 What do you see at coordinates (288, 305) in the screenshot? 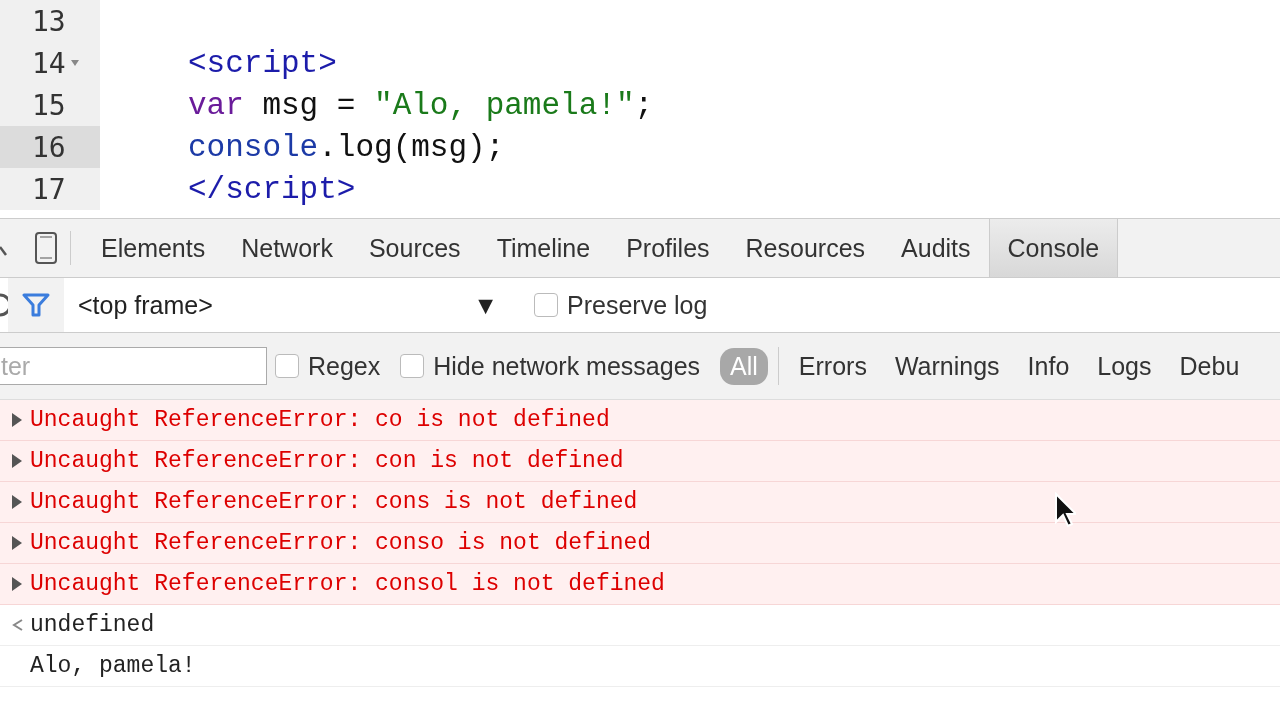
I see `context-select: <top frame> ▼` at bounding box center [288, 305].